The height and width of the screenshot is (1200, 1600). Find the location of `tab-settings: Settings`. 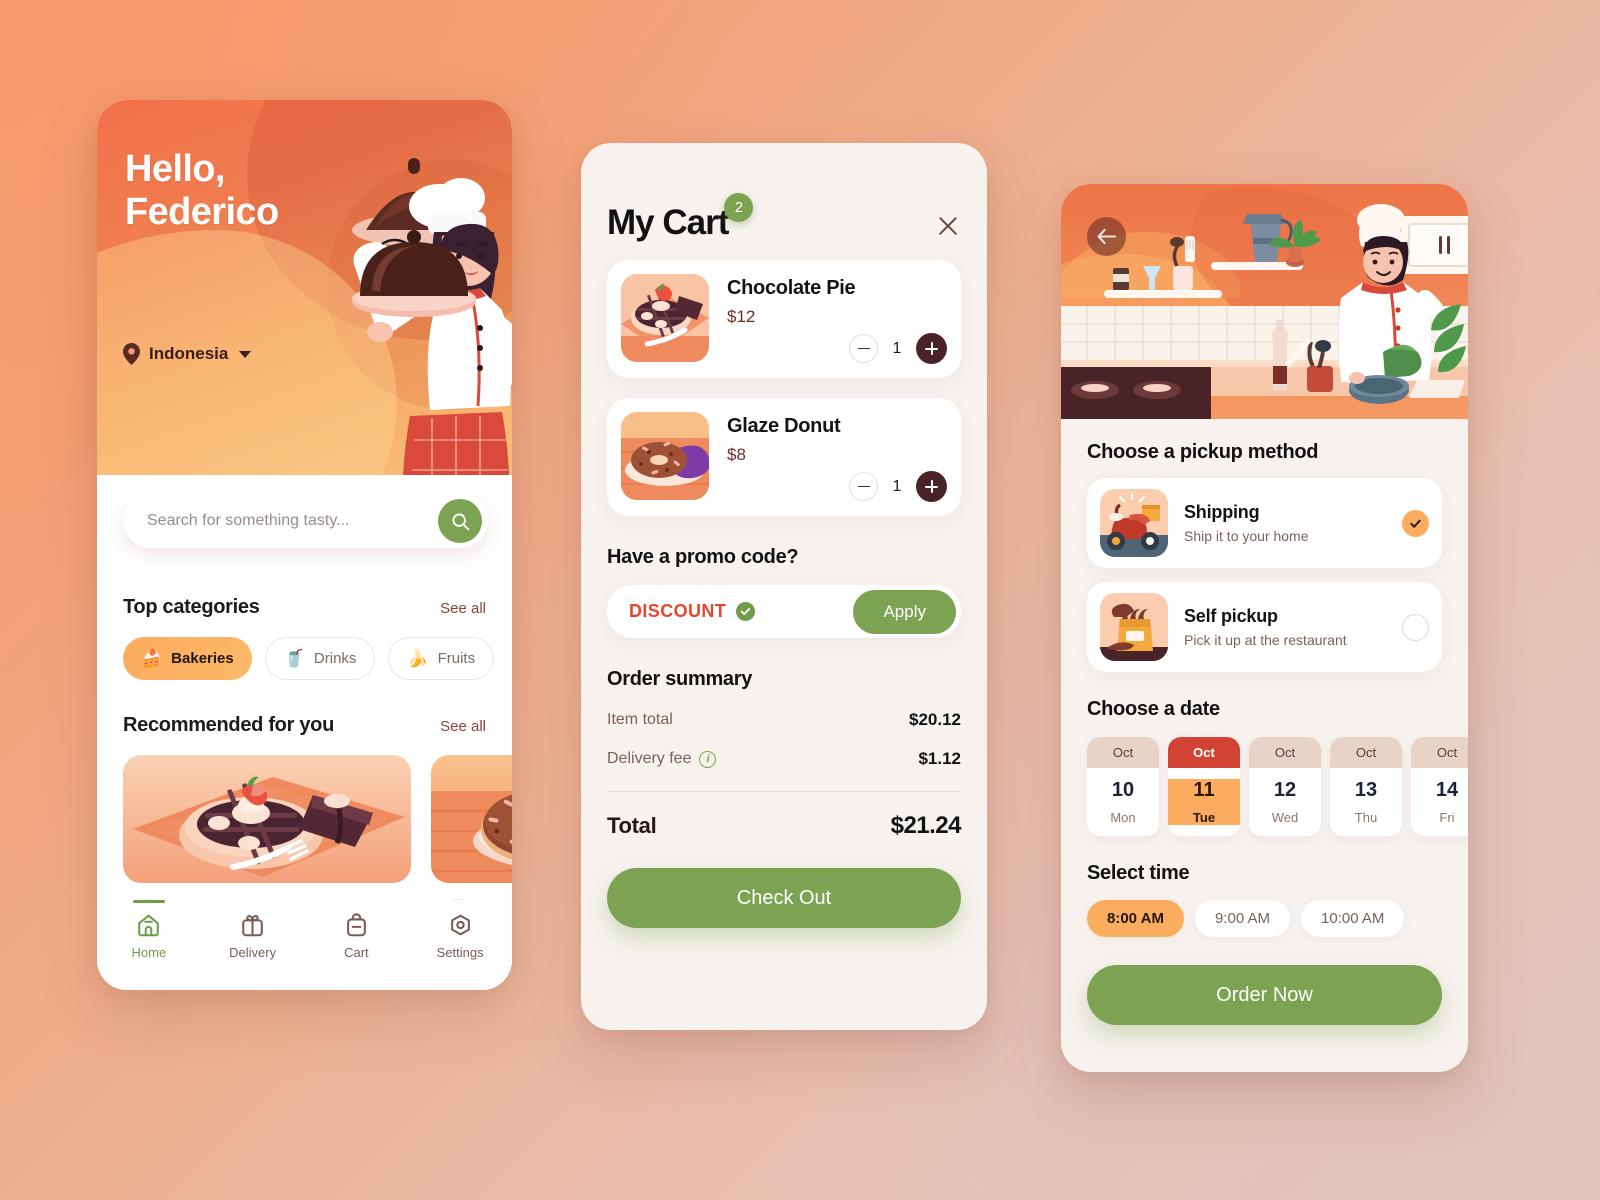

tab-settings: Settings is located at coordinates (460, 936).